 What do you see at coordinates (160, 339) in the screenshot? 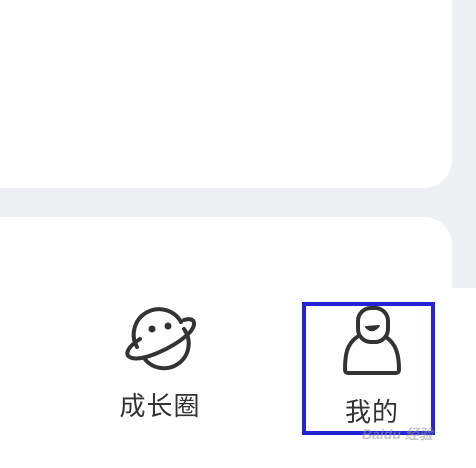
I see `planet-face-icon` at bounding box center [160, 339].